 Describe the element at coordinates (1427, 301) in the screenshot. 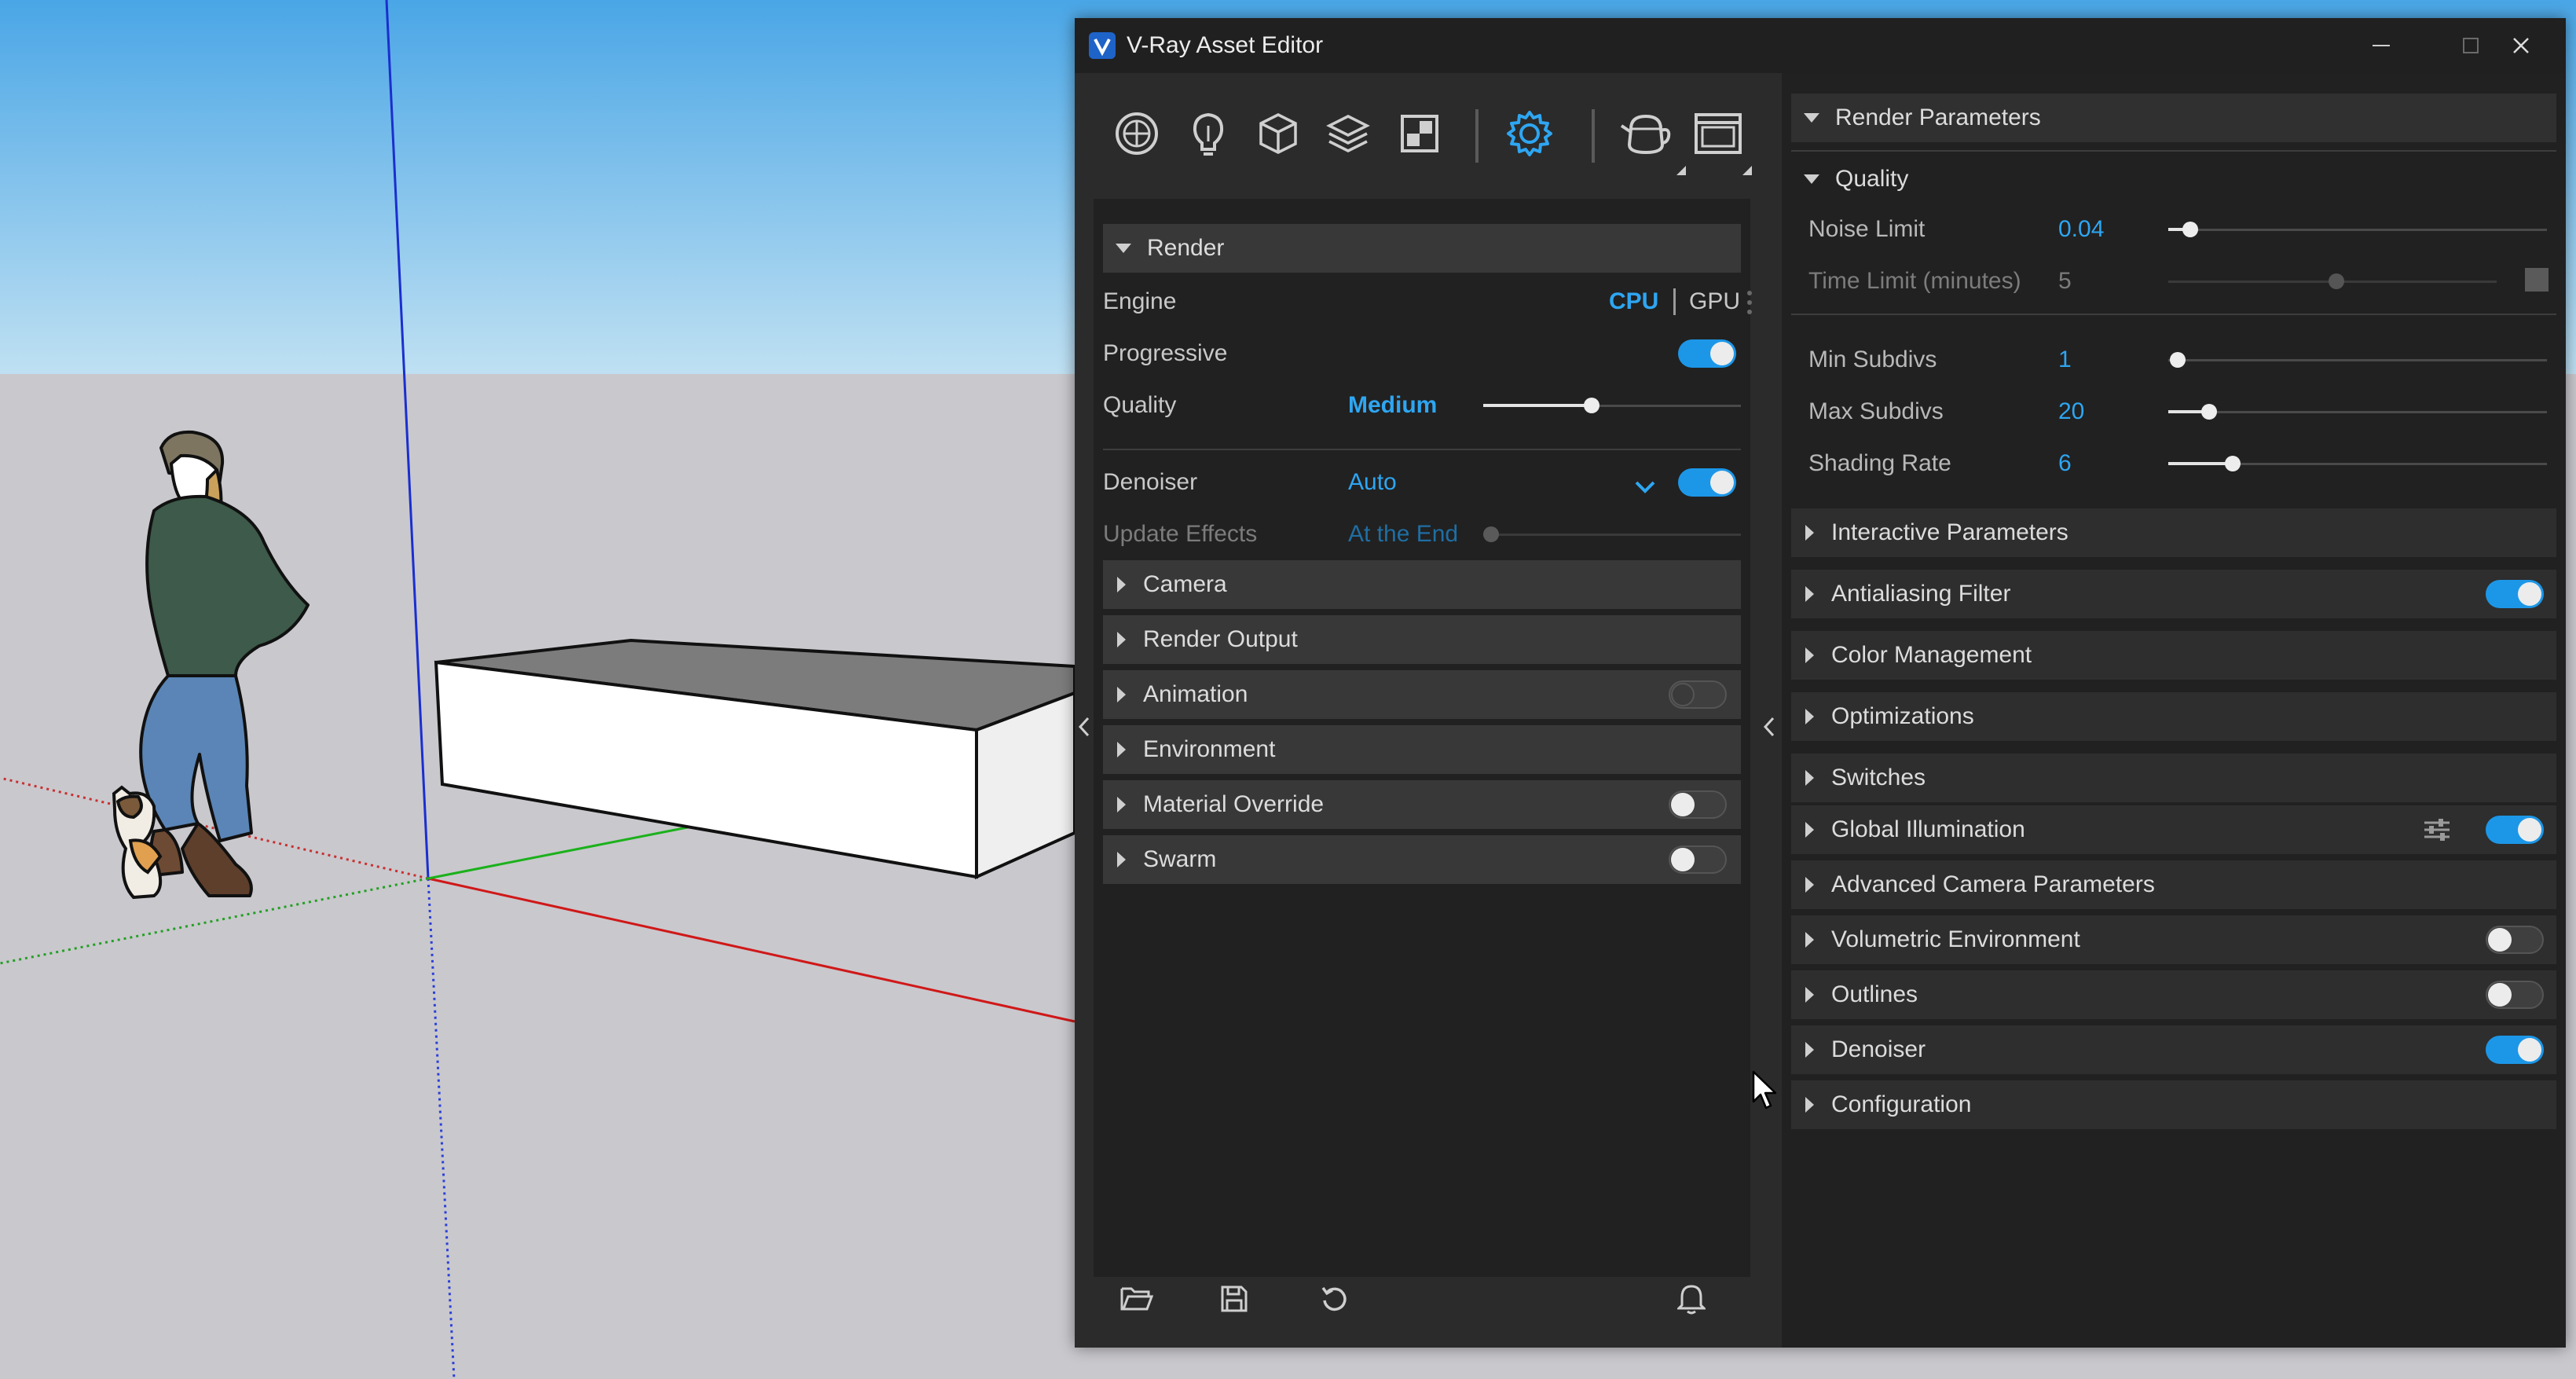

I see `engine-row: Engine CPU GPU` at that location.